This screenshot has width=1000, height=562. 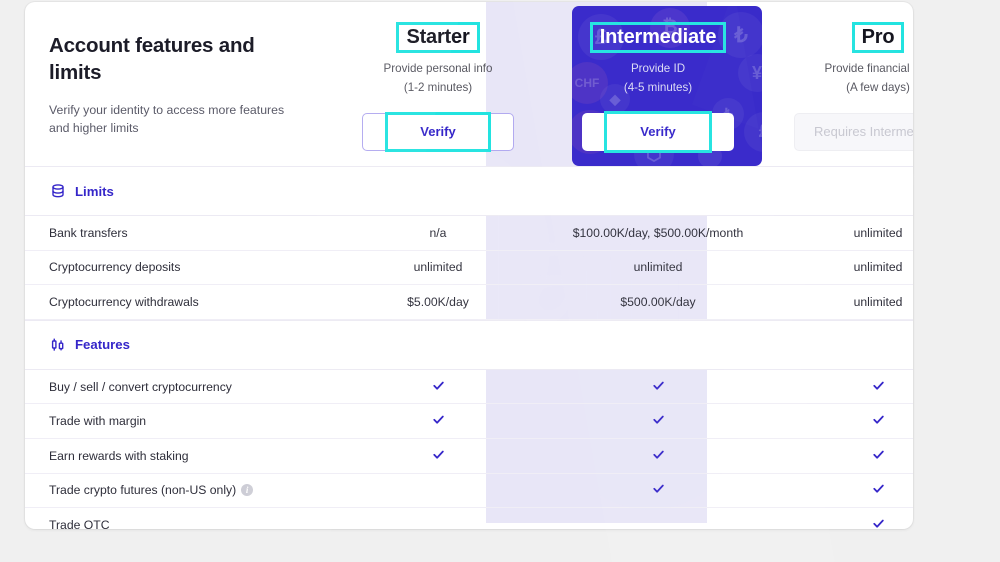 I want to click on requires-intermediate-button-label: Requires Intermediate, so click(x=863, y=132).